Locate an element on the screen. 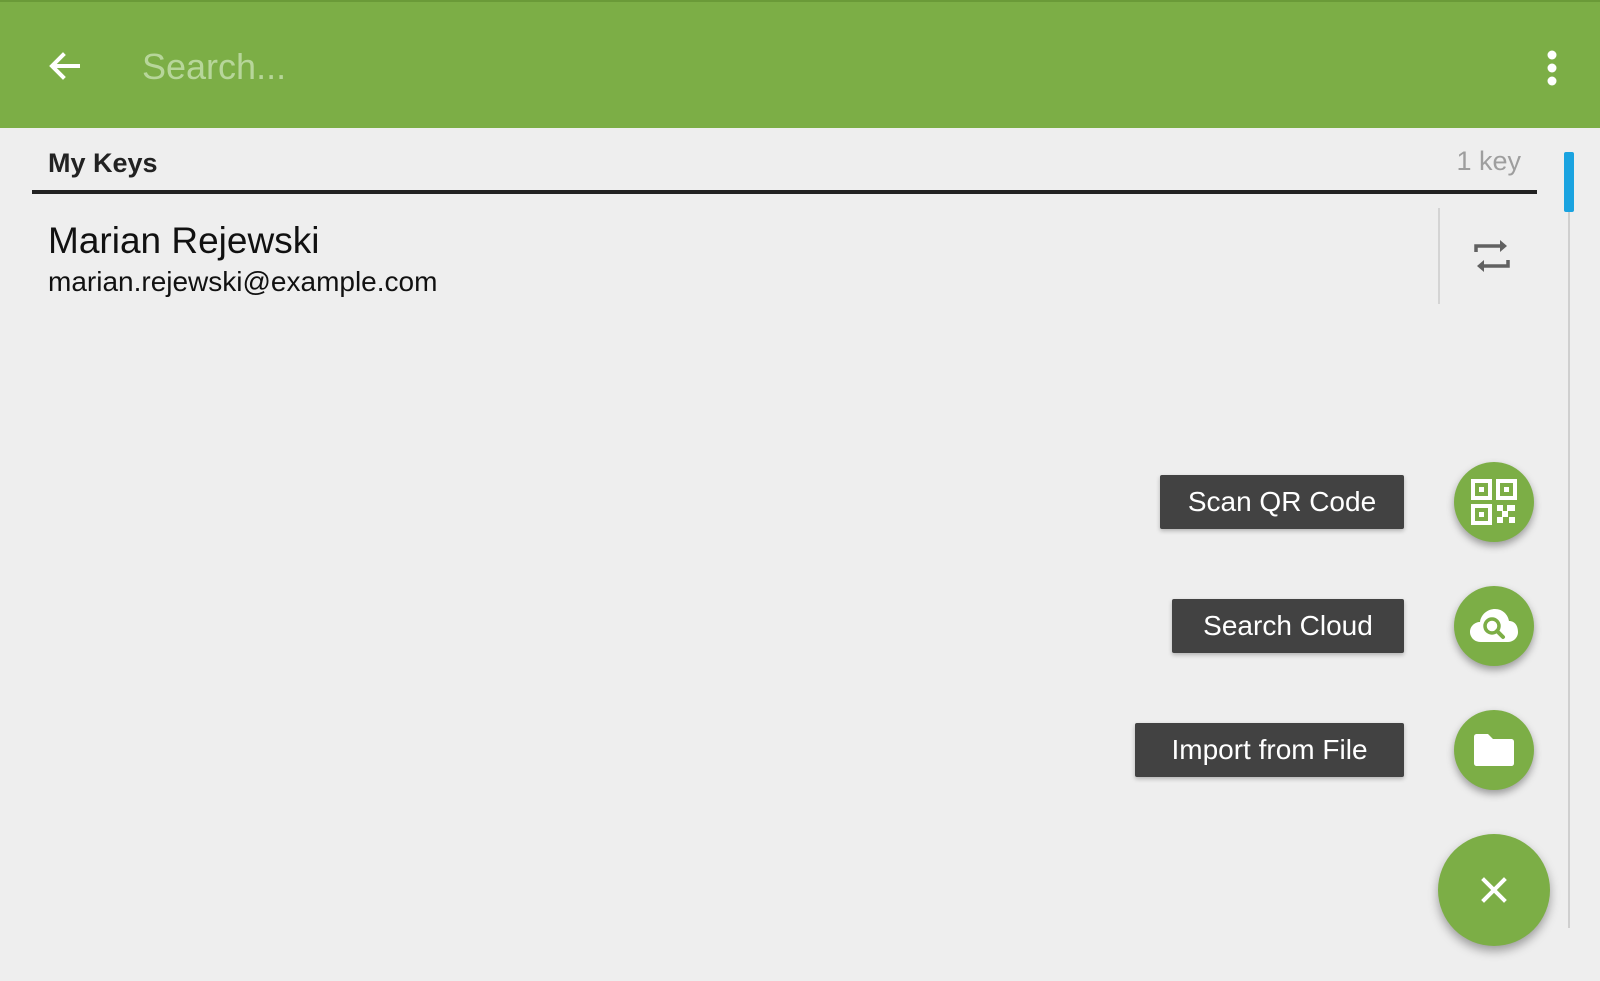 Image resolution: width=1600 pixels, height=981 pixels. import-from-file-button is located at coordinates (1494, 750).